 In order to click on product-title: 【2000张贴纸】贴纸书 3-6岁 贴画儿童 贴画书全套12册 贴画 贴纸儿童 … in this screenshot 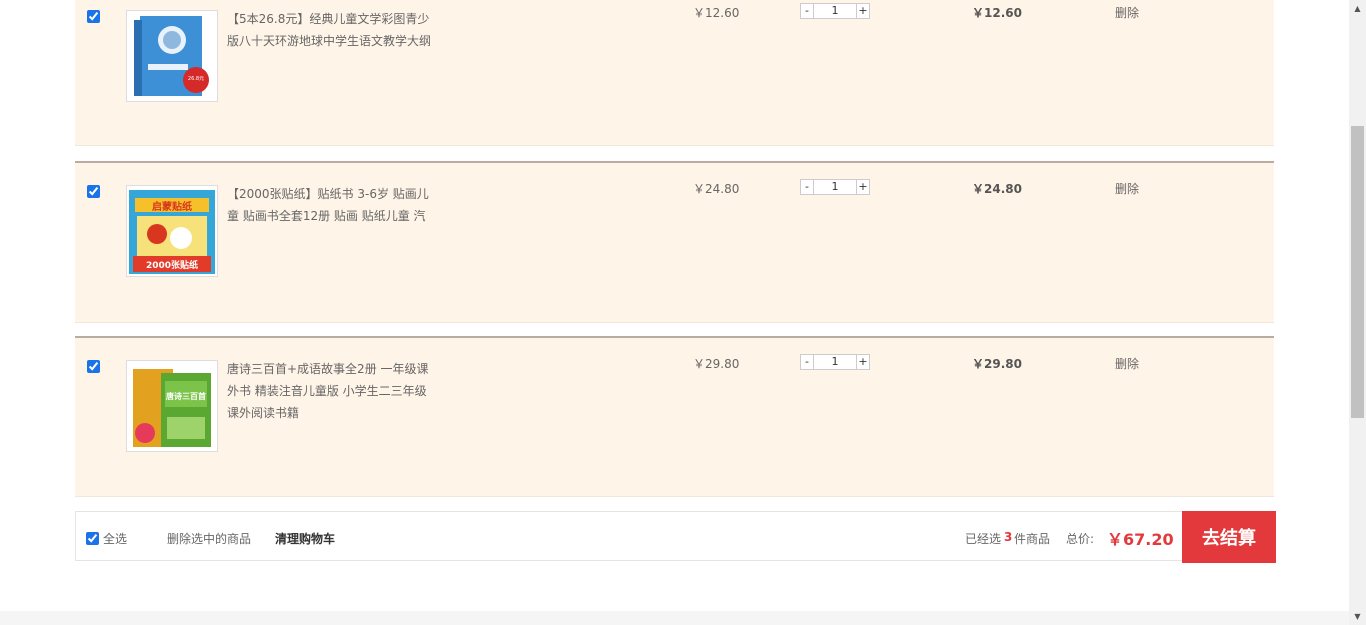, I will do `click(332, 205)`.